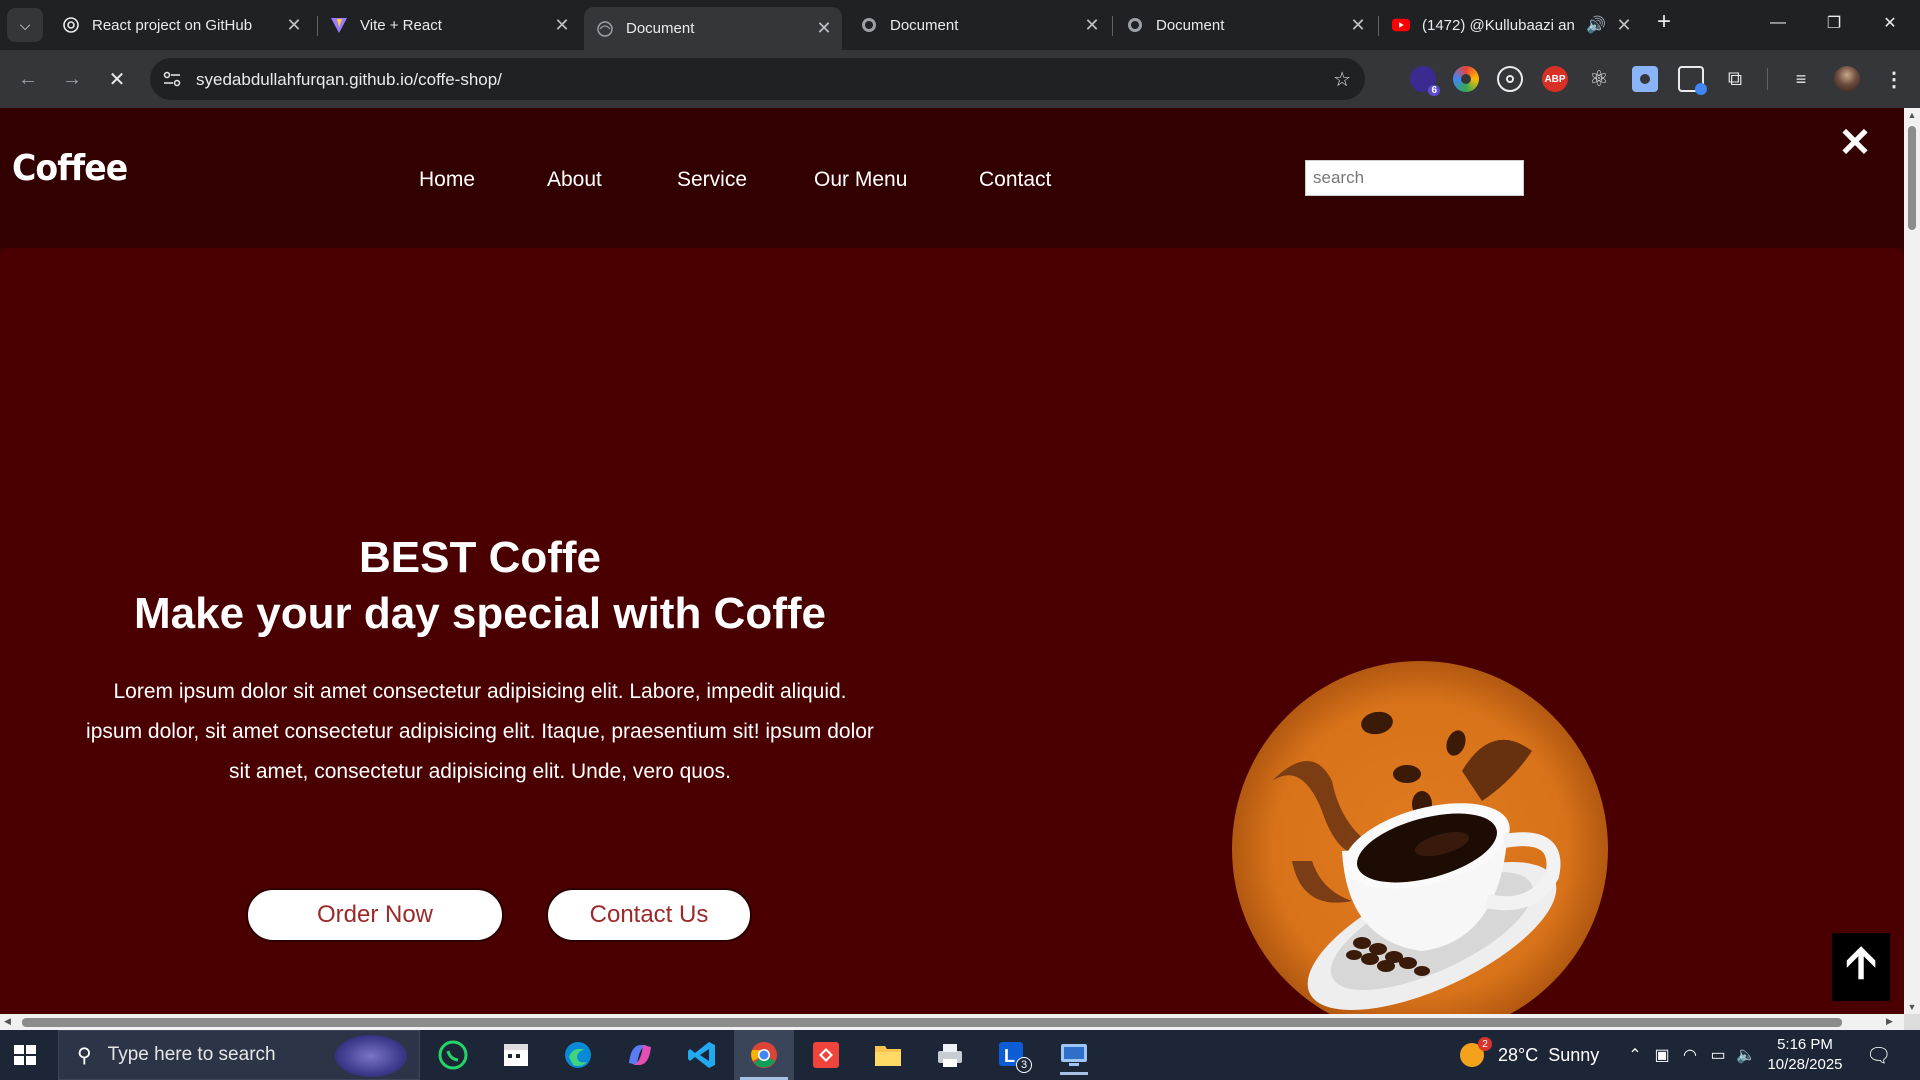 The width and height of the screenshot is (1920, 1080). Describe the element at coordinates (1518, 1054) in the screenshot. I see `weather-temp: 28°C` at that location.